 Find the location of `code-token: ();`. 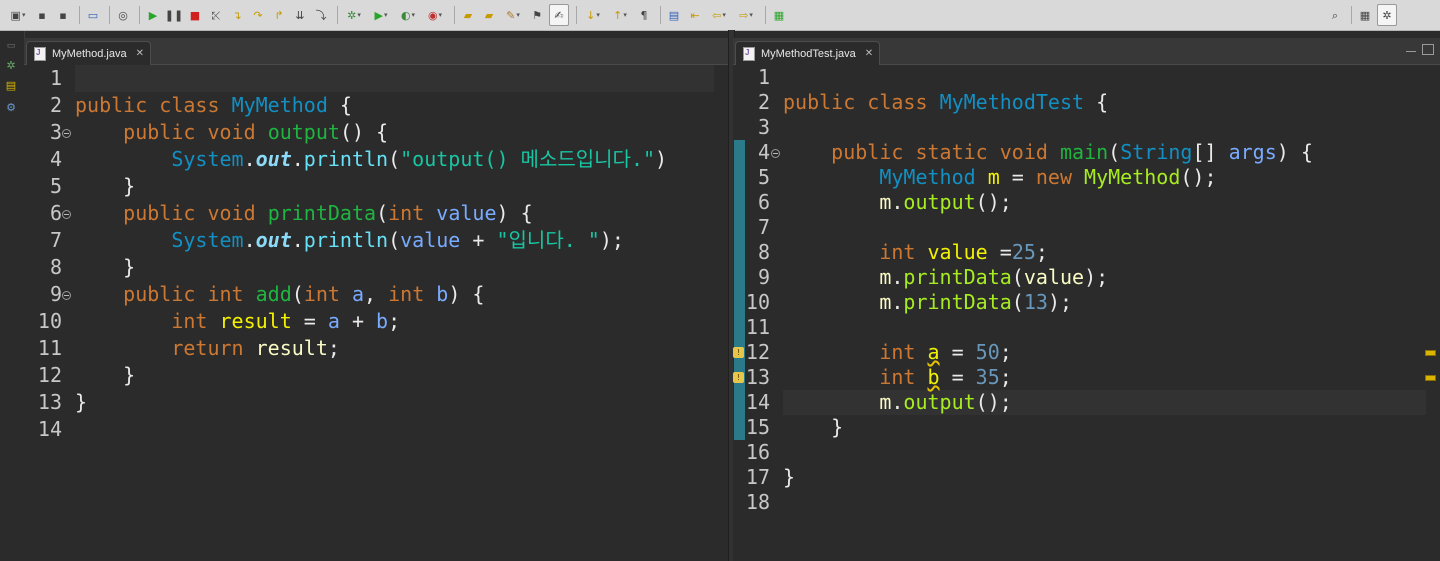

code-token: (); is located at coordinates (993, 202).